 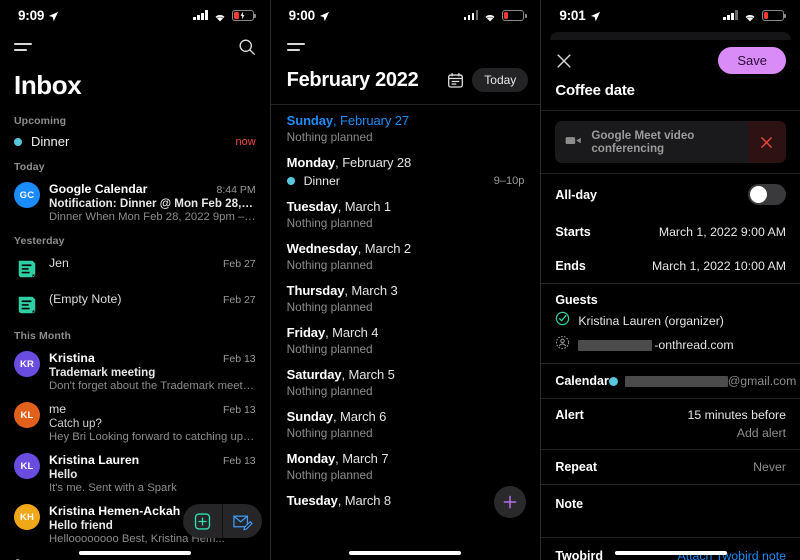 What do you see at coordinates (406, 120) in the screenshot?
I see `day-title: Sunday, February 27` at bounding box center [406, 120].